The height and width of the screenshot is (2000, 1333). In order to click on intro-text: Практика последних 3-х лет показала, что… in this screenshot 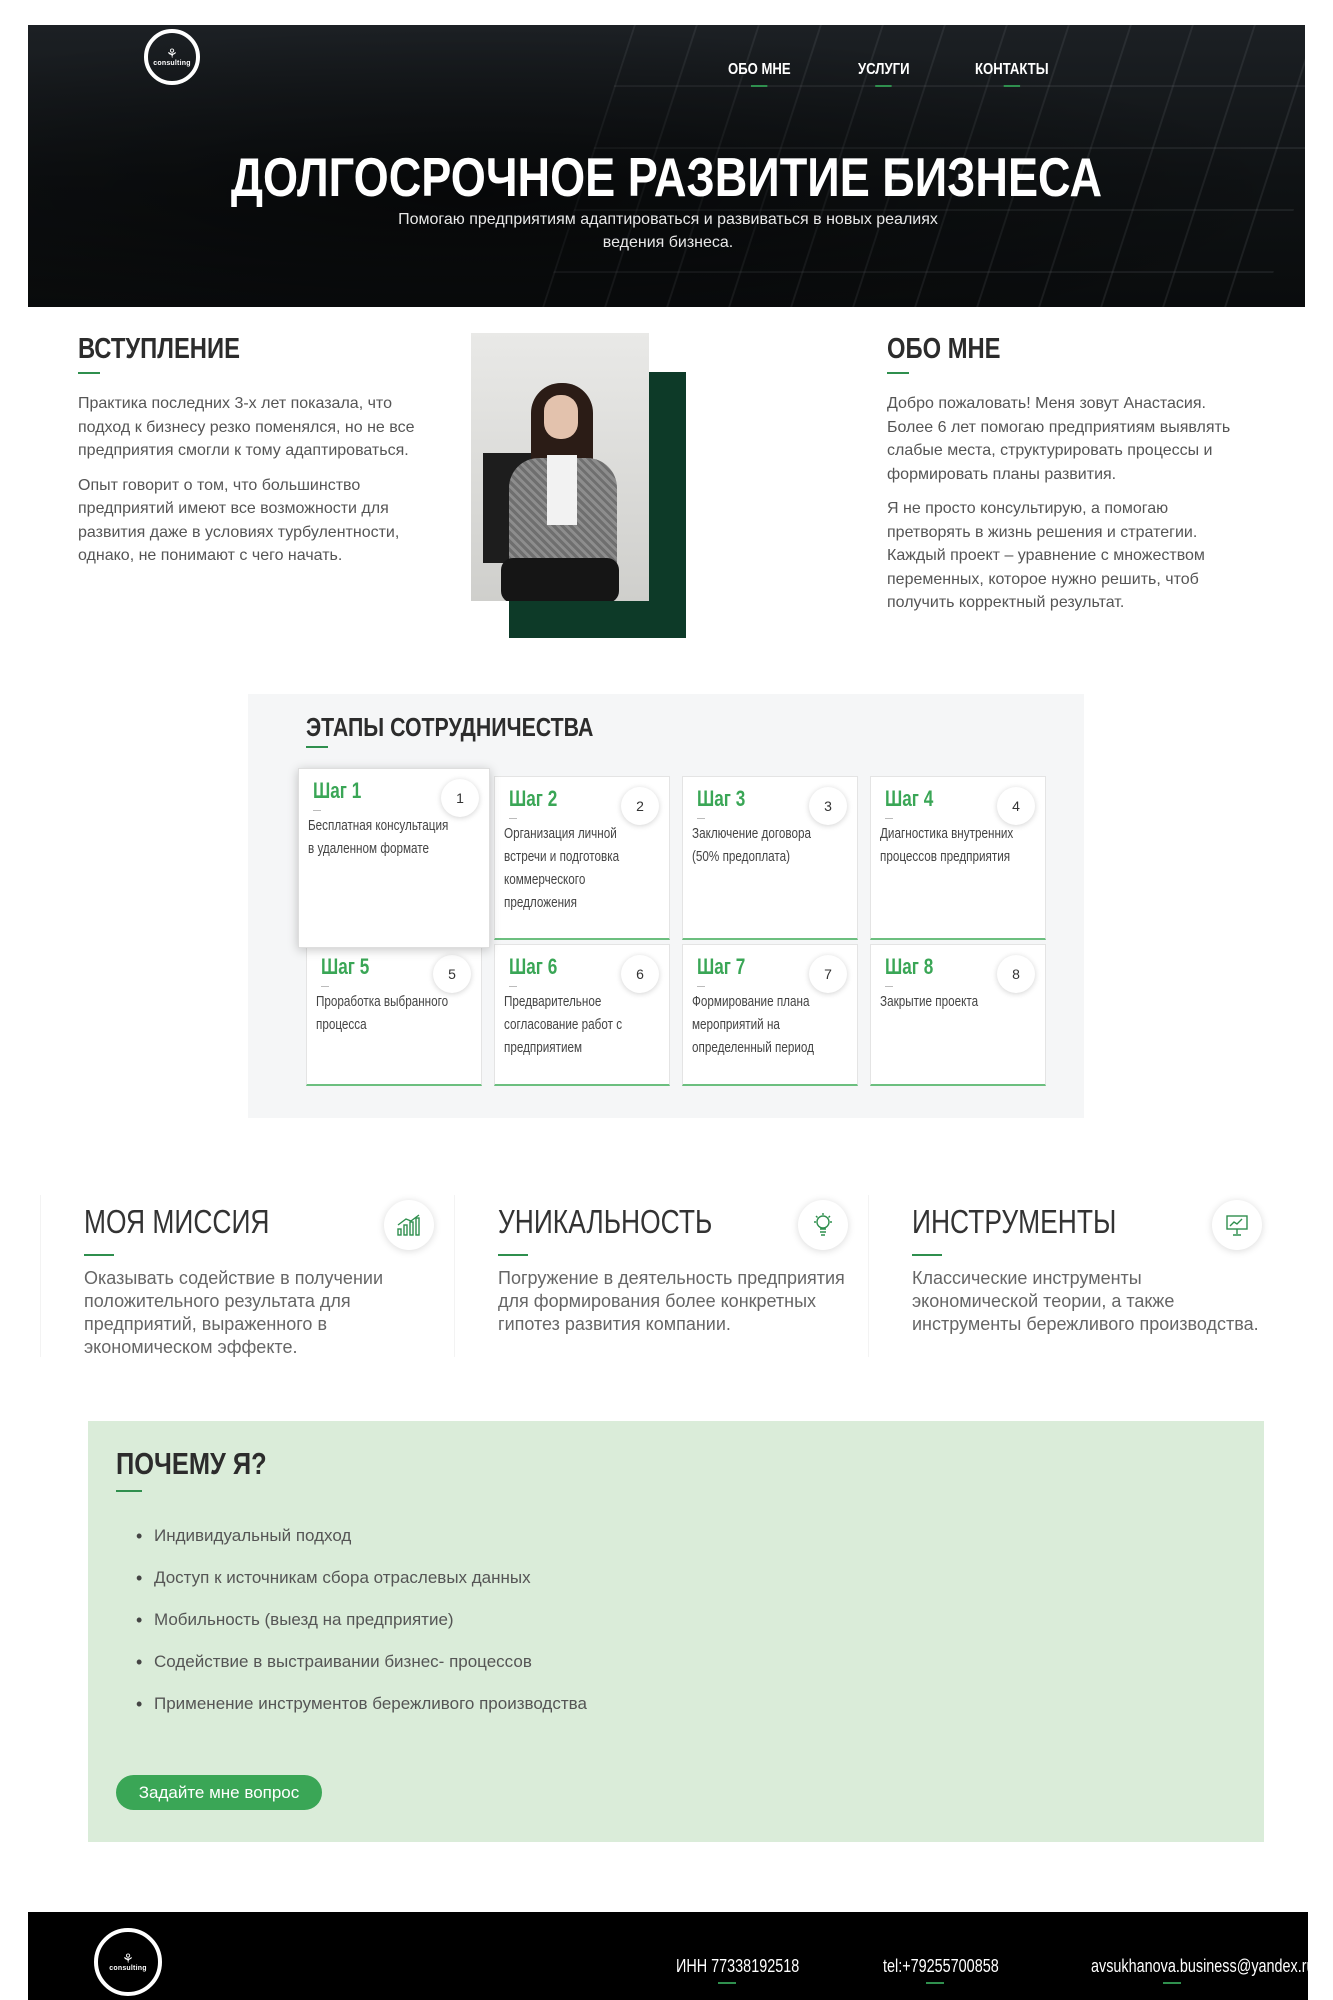, I will do `click(248, 480)`.